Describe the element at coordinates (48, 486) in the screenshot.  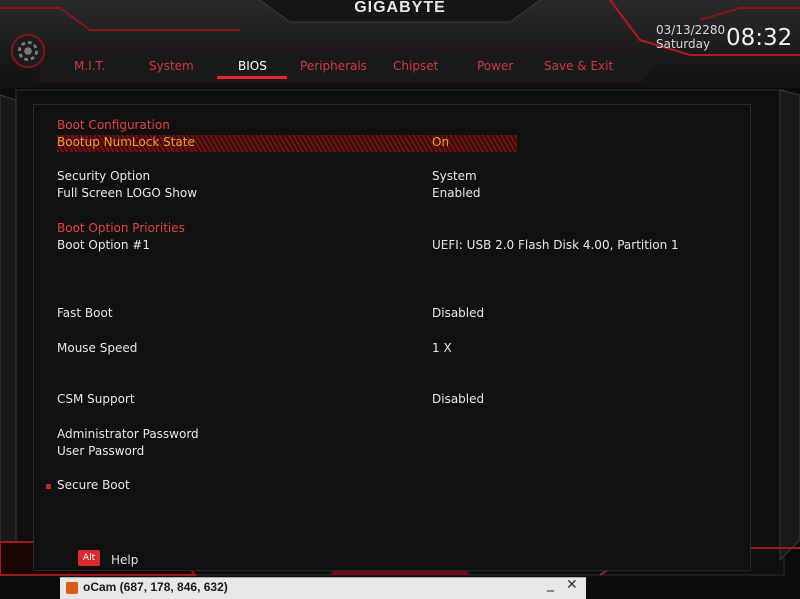
I see `submenu-bullet-icon` at that location.